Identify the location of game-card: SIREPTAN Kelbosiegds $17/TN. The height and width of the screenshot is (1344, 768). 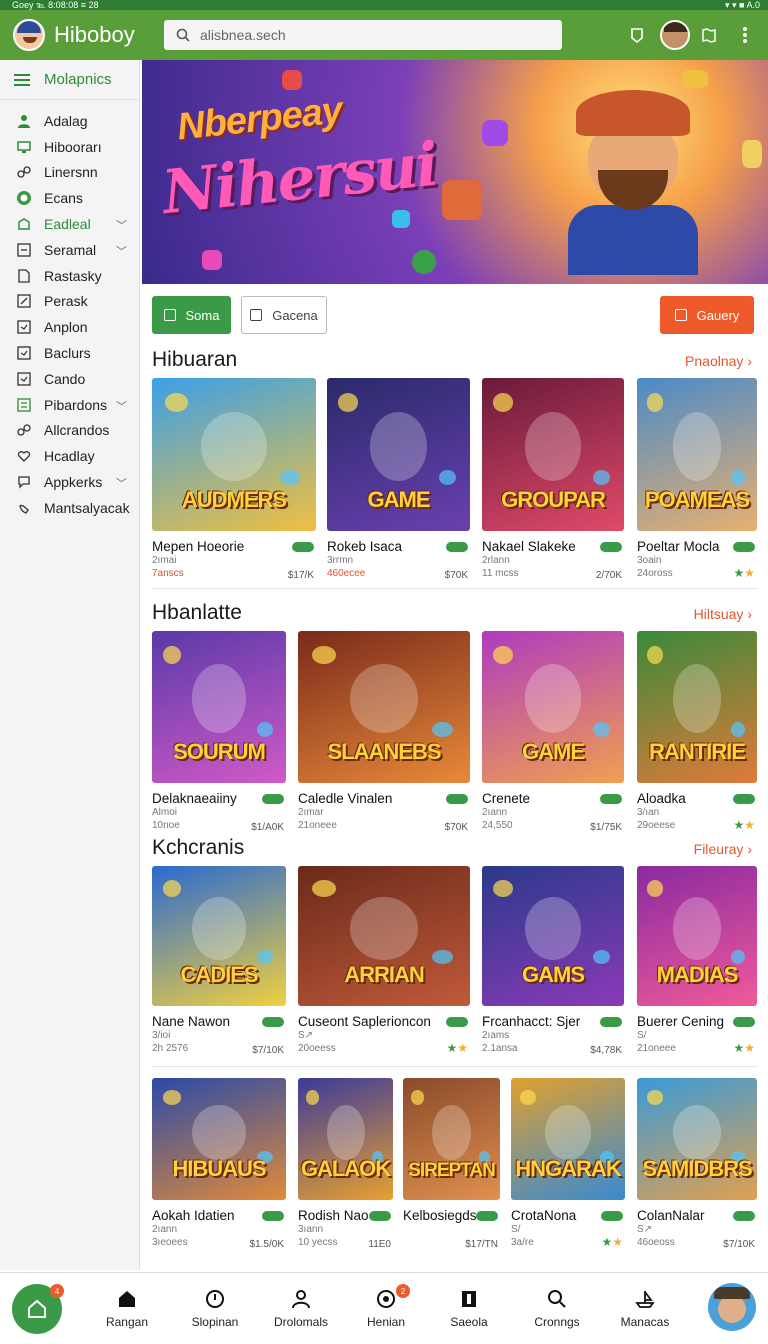
(451, 1164).